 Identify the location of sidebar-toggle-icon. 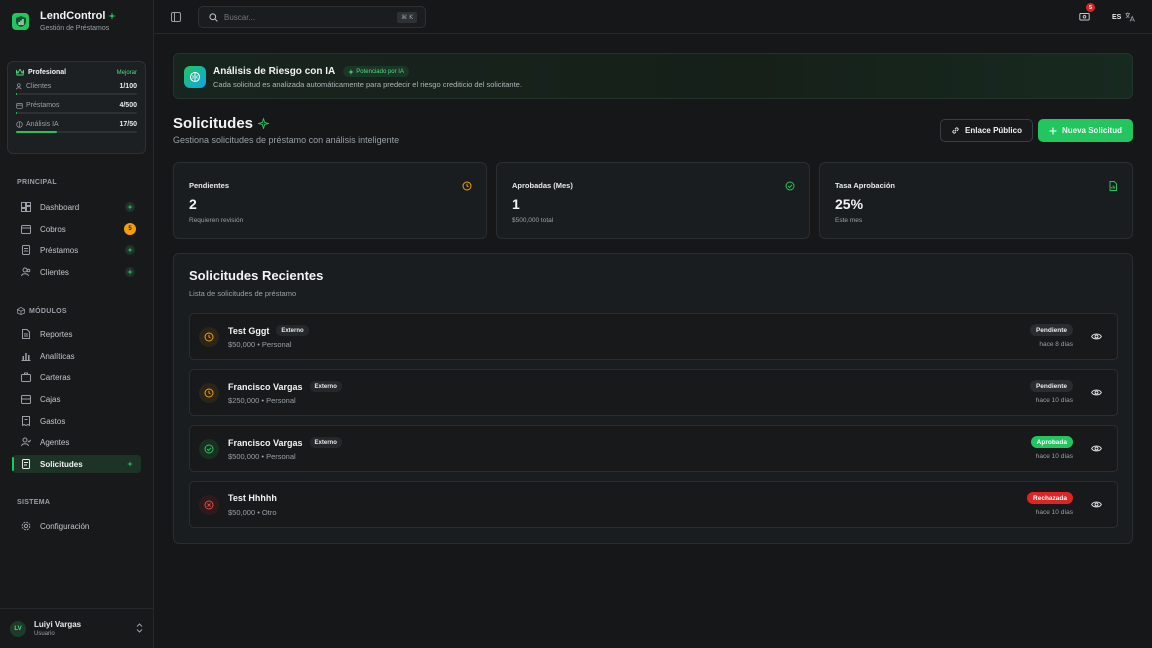
(176, 17).